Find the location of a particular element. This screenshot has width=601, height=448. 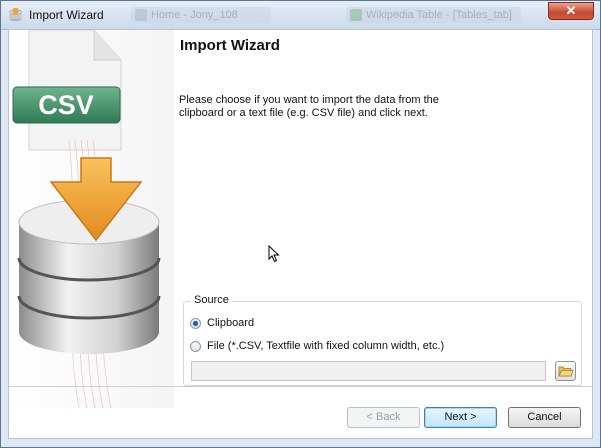

background-window-tab: Home - Jony_108 is located at coordinates (201, 15).